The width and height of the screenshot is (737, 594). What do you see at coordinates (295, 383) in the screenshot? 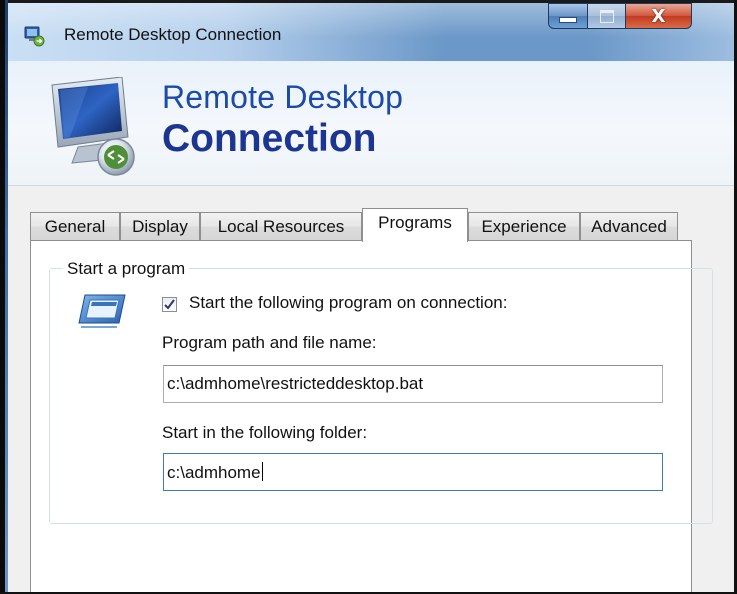
I see `program-path-value: c:\admhome\restricteddesktop.bat` at bounding box center [295, 383].